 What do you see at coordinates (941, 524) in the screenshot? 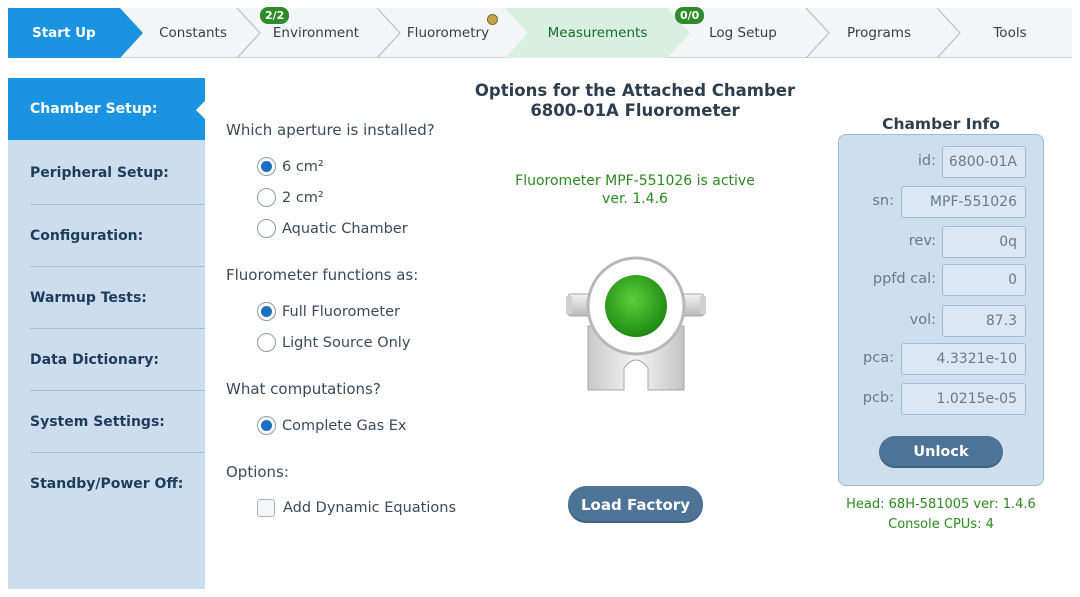
I see `console-cpu-info: Console CPUs: 4` at bounding box center [941, 524].